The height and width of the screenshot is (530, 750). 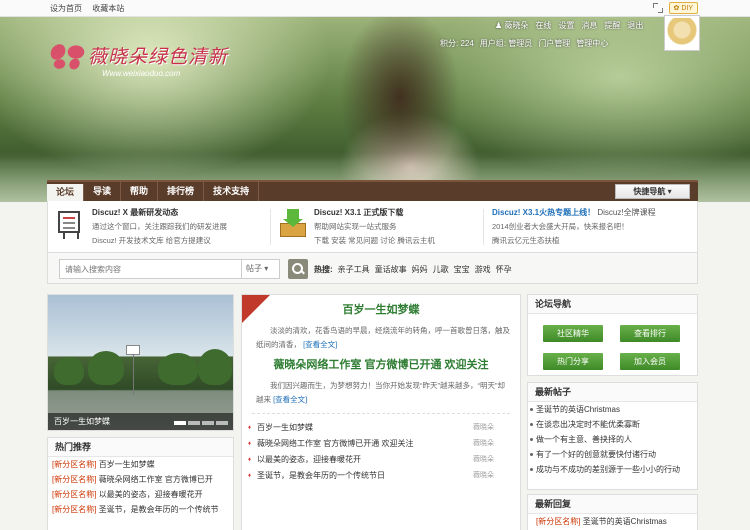 I want to click on user-bar: ♟ 薇晓朵 在线 设置 消息 提醒 退出, so click(x=569, y=25).